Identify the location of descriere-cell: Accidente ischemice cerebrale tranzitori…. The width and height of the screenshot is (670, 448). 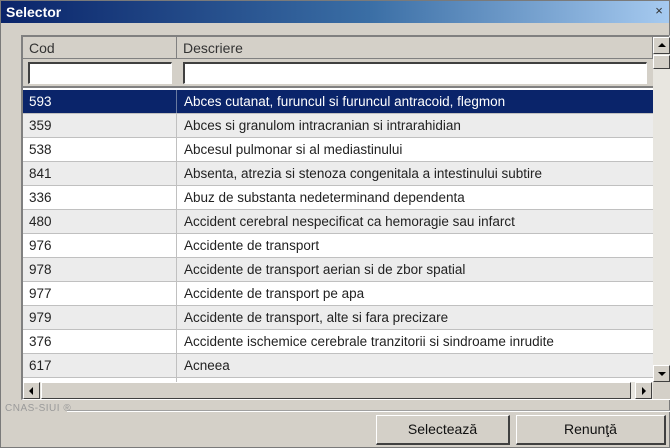
(369, 341).